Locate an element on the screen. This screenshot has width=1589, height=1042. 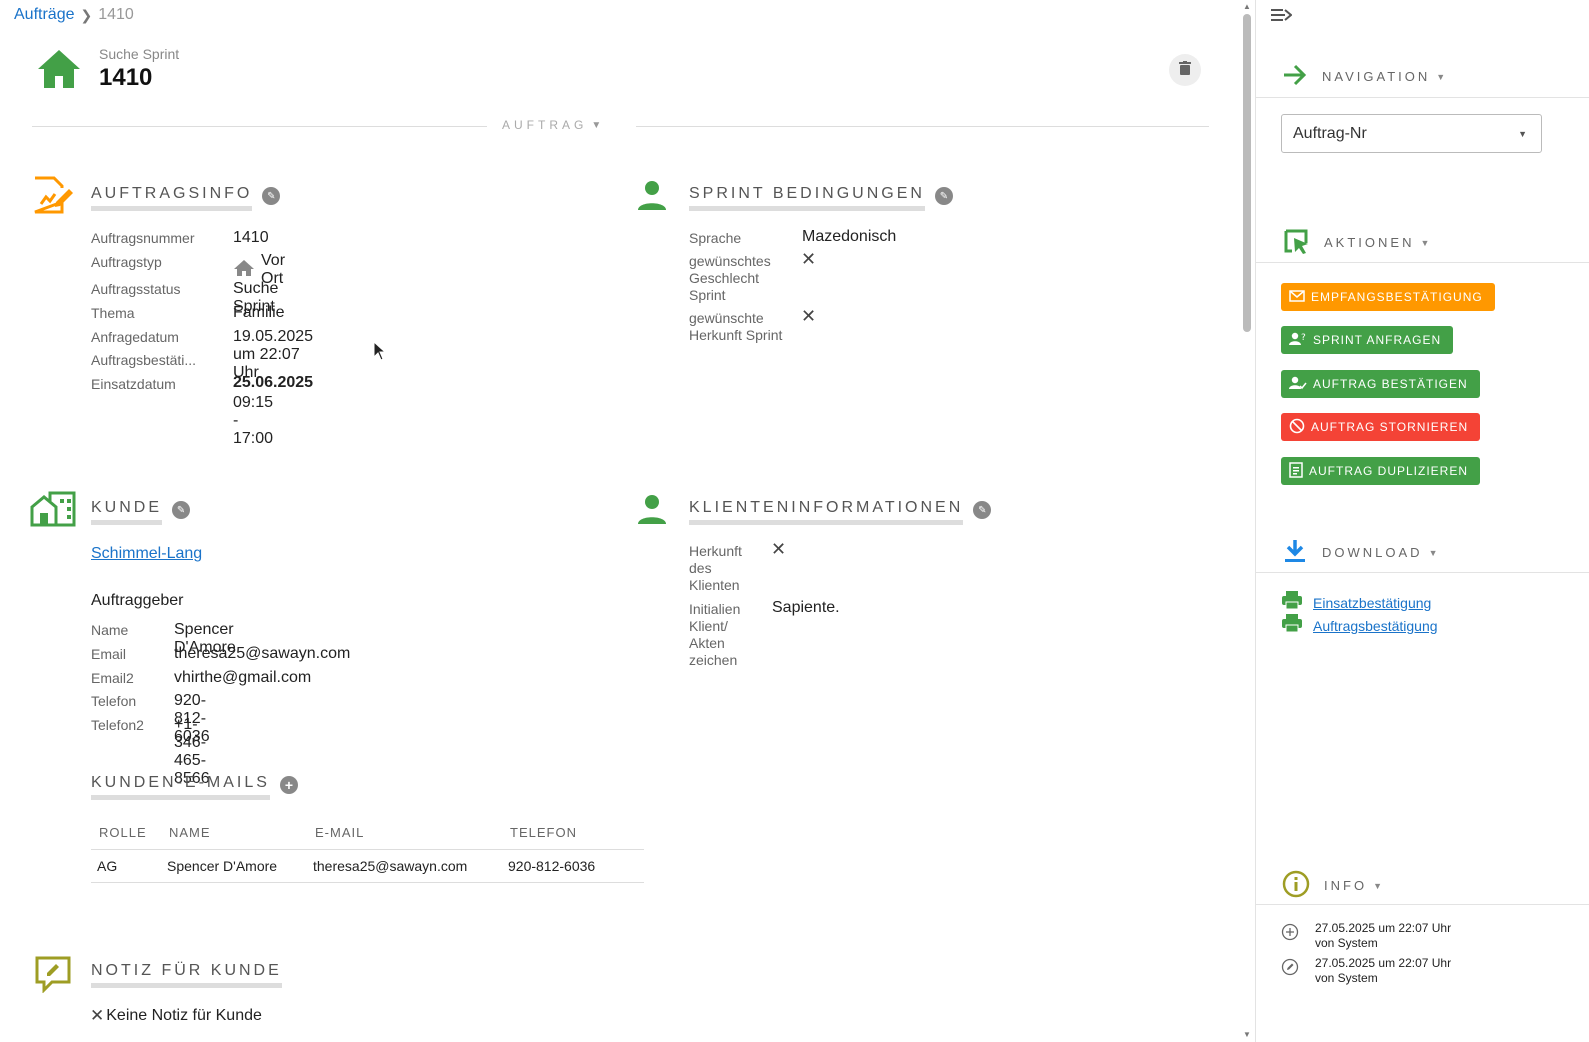
kunden-emails-header: KUNDEN-E-MAILS + is located at coordinates (194, 787).